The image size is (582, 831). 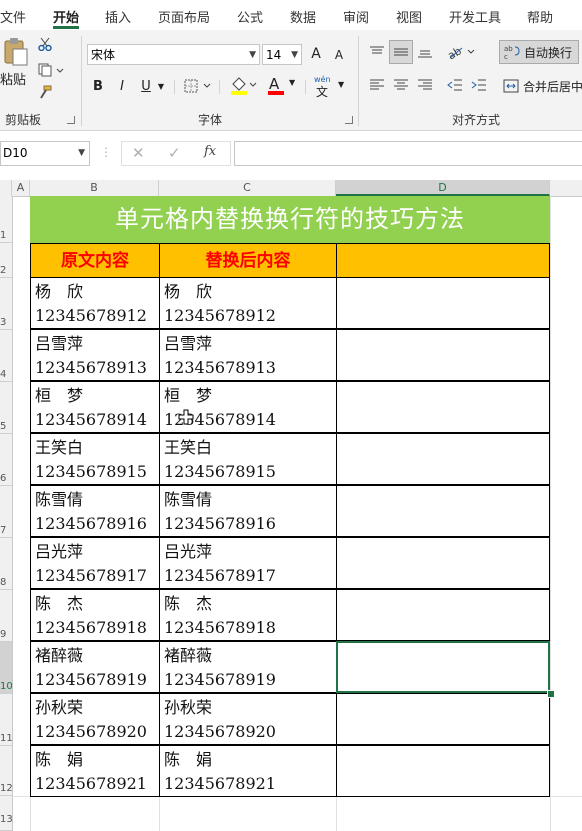 What do you see at coordinates (6, 408) in the screenshot?
I see `row-header-5: 5` at bounding box center [6, 408].